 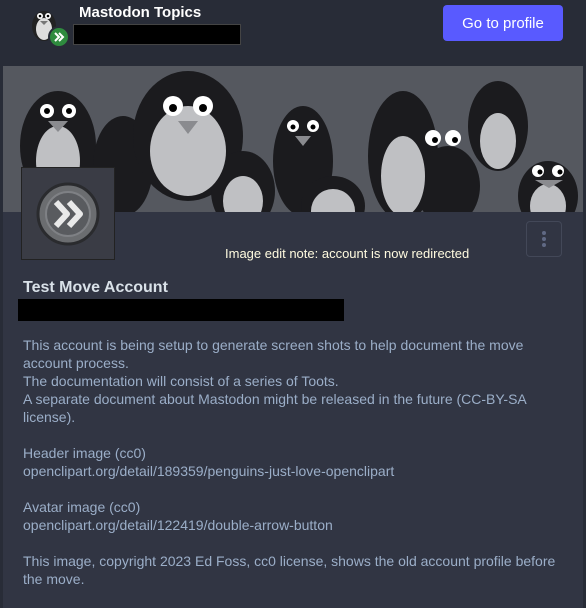 What do you see at coordinates (181, 310) in the screenshot?
I see `redacted-account-handle` at bounding box center [181, 310].